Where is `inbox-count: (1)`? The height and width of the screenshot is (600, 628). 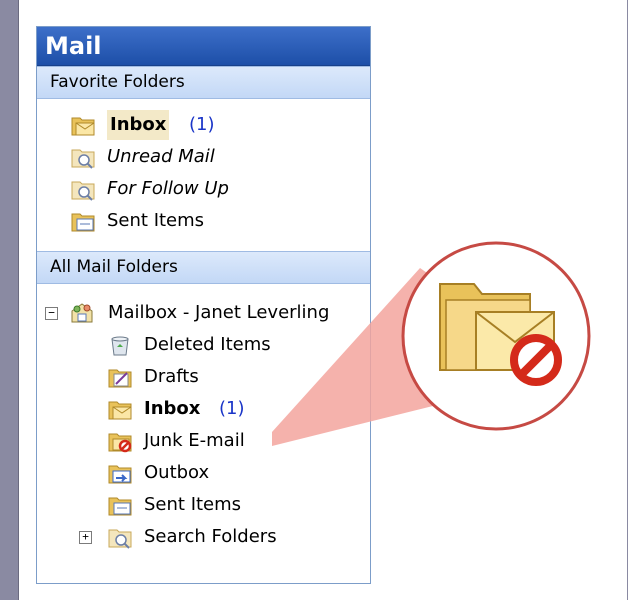 inbox-count: (1) is located at coordinates (232, 408).